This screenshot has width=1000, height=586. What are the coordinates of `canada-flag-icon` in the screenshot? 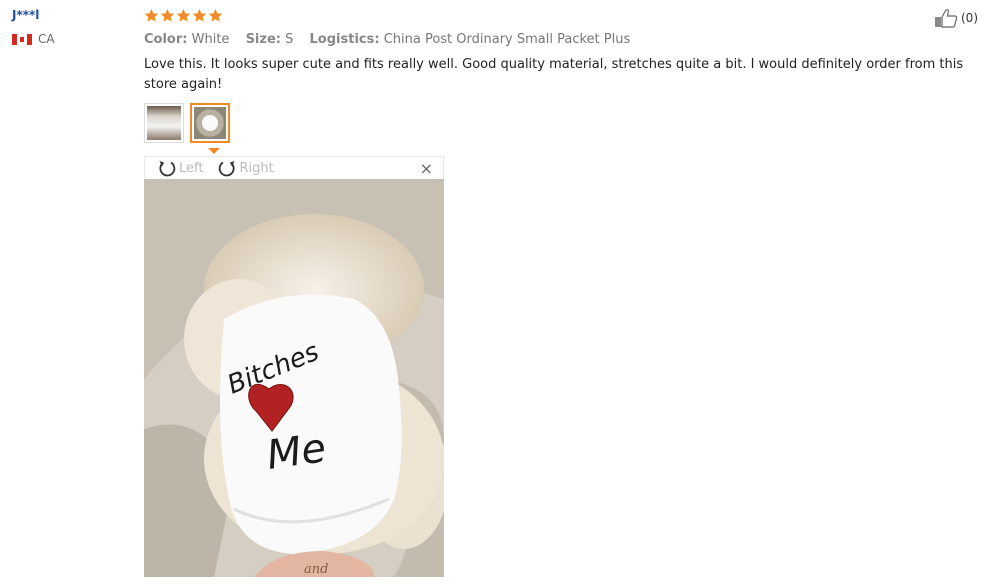 It's located at (22, 39).